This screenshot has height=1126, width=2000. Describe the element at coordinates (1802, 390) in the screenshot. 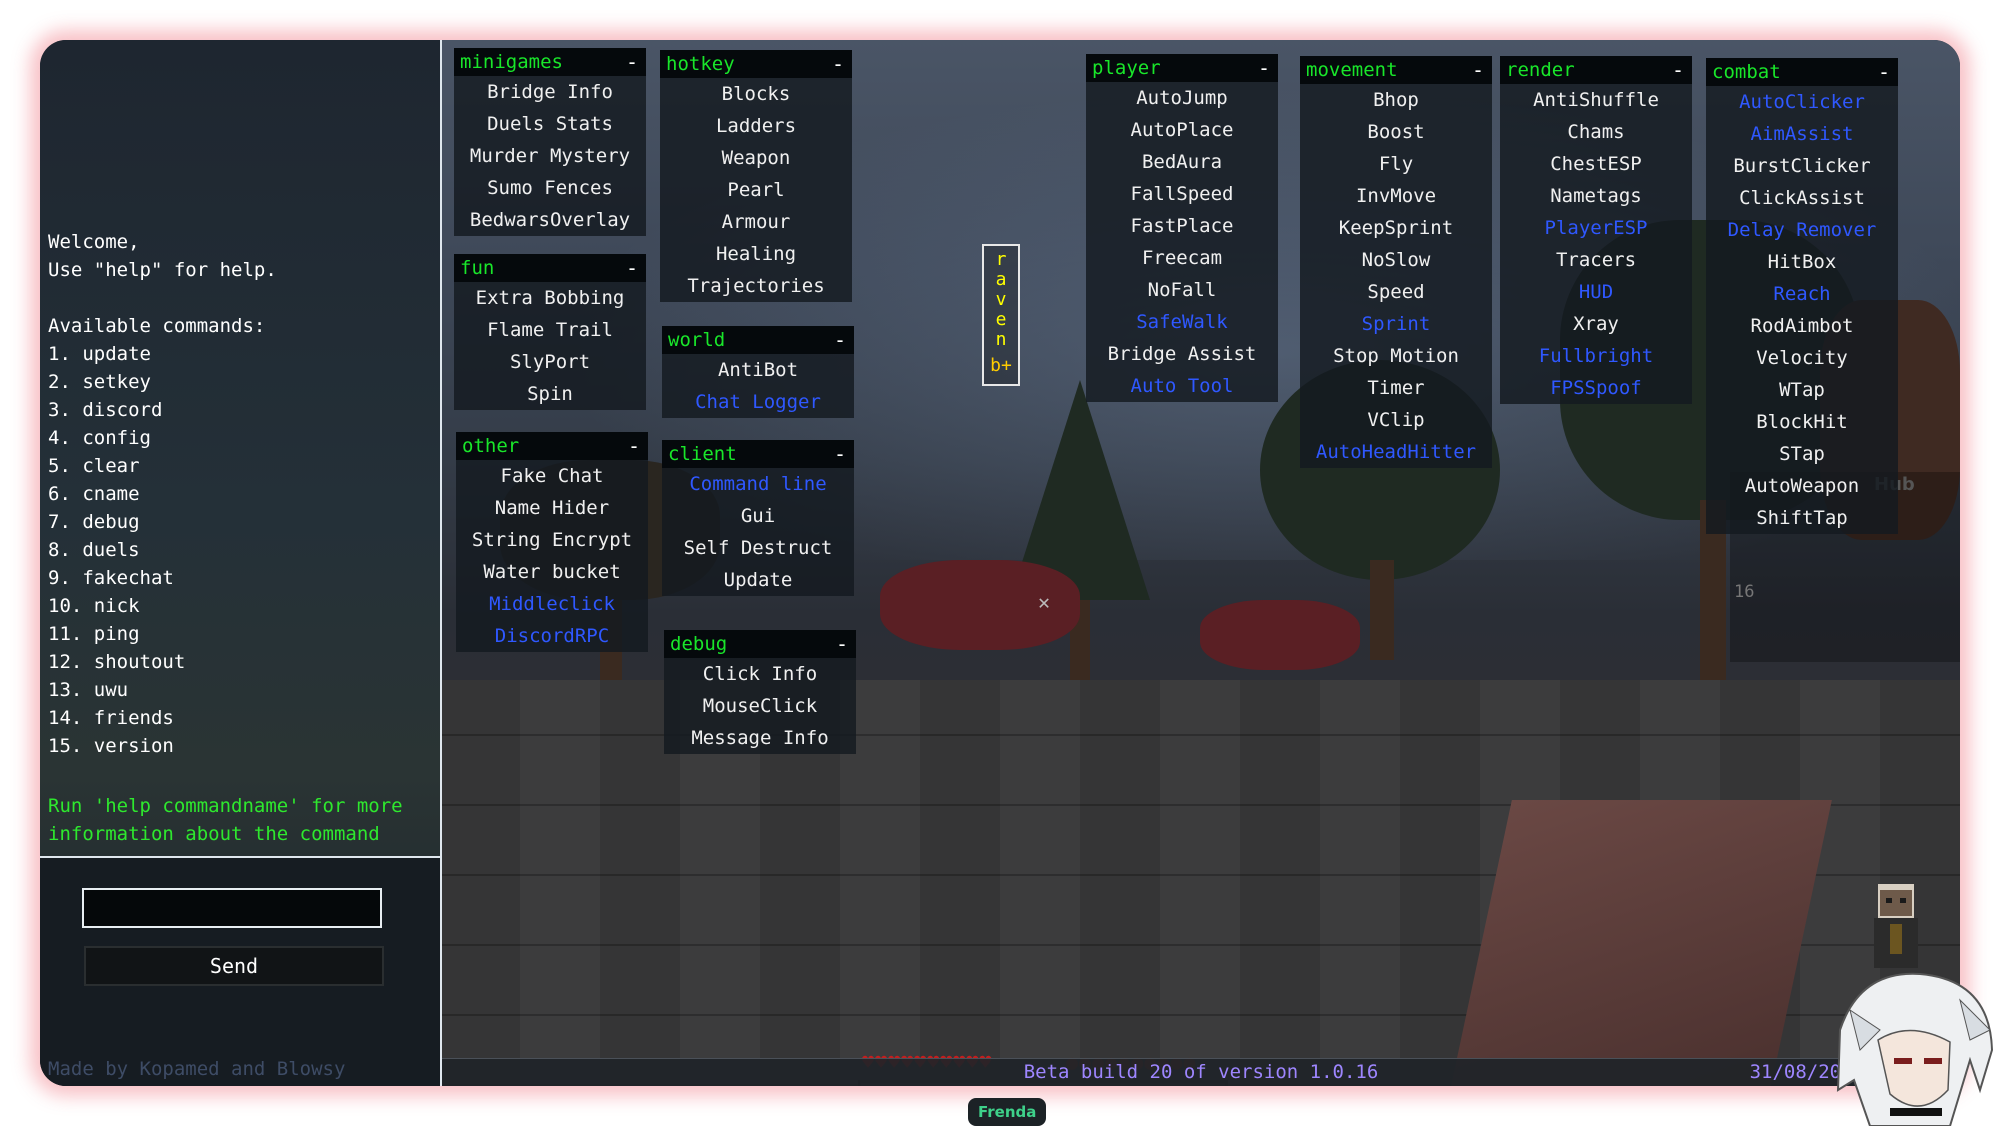

I see `module-toggle: WTap` at that location.